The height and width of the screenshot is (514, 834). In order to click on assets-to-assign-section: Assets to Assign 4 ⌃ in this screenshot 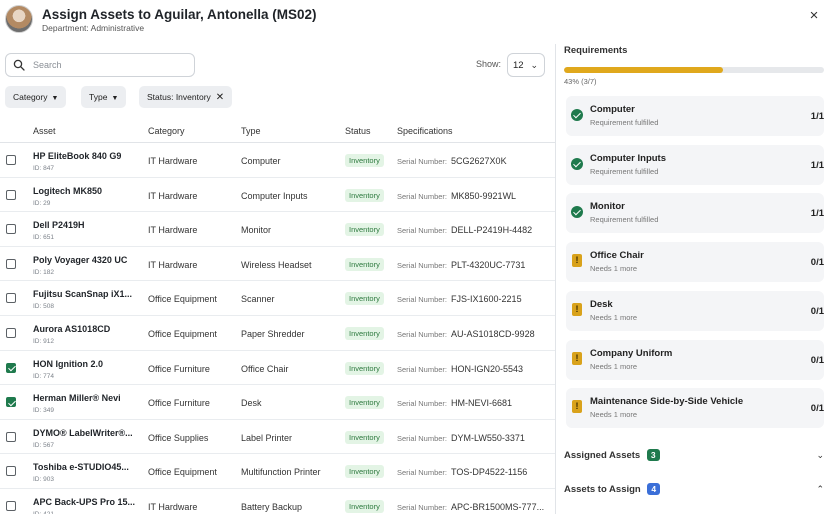, I will do `click(695, 492)`.